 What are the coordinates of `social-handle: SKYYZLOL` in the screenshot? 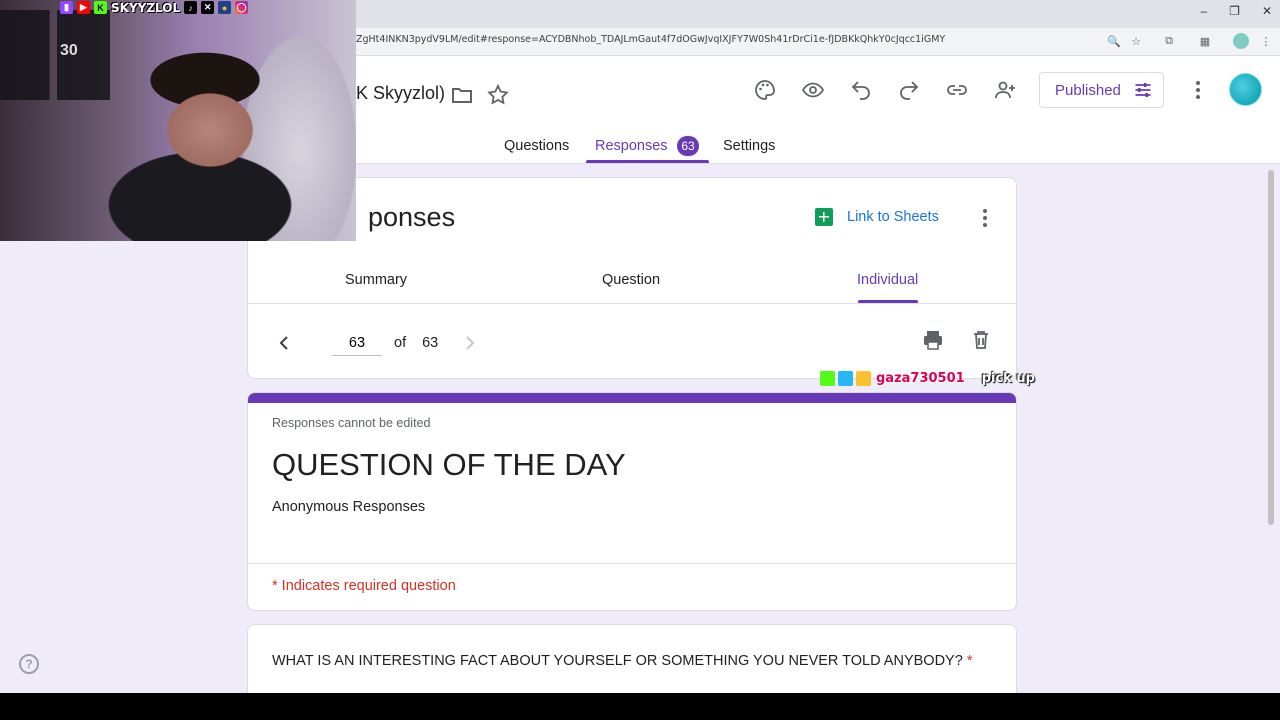 It's located at (146, 7).